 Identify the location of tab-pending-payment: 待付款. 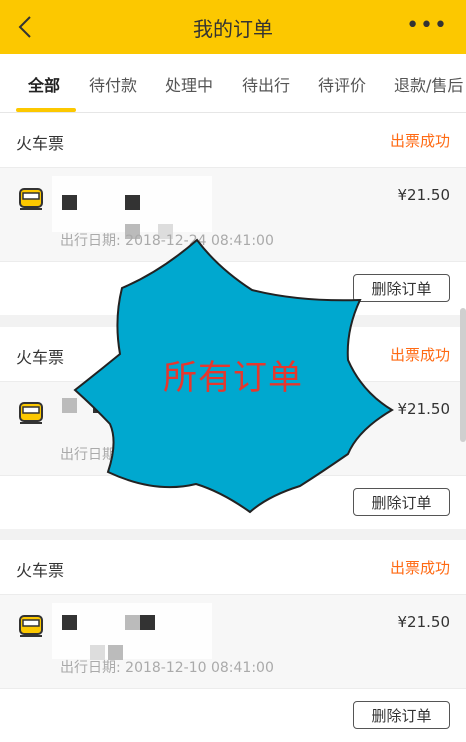
(113, 84).